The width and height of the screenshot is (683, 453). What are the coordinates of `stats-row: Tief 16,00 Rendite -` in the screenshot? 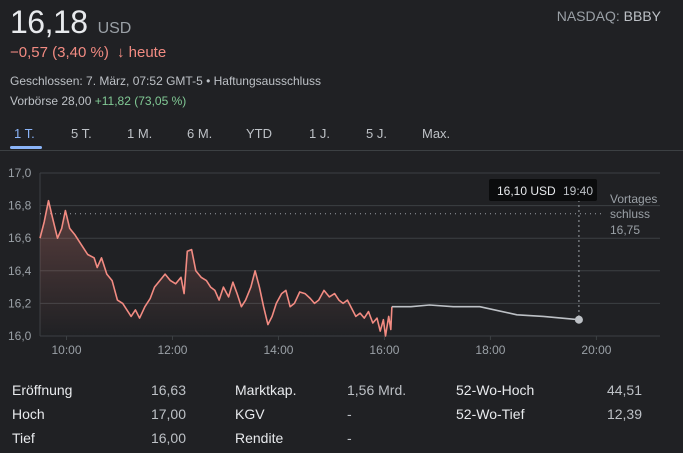 It's located at (341, 441).